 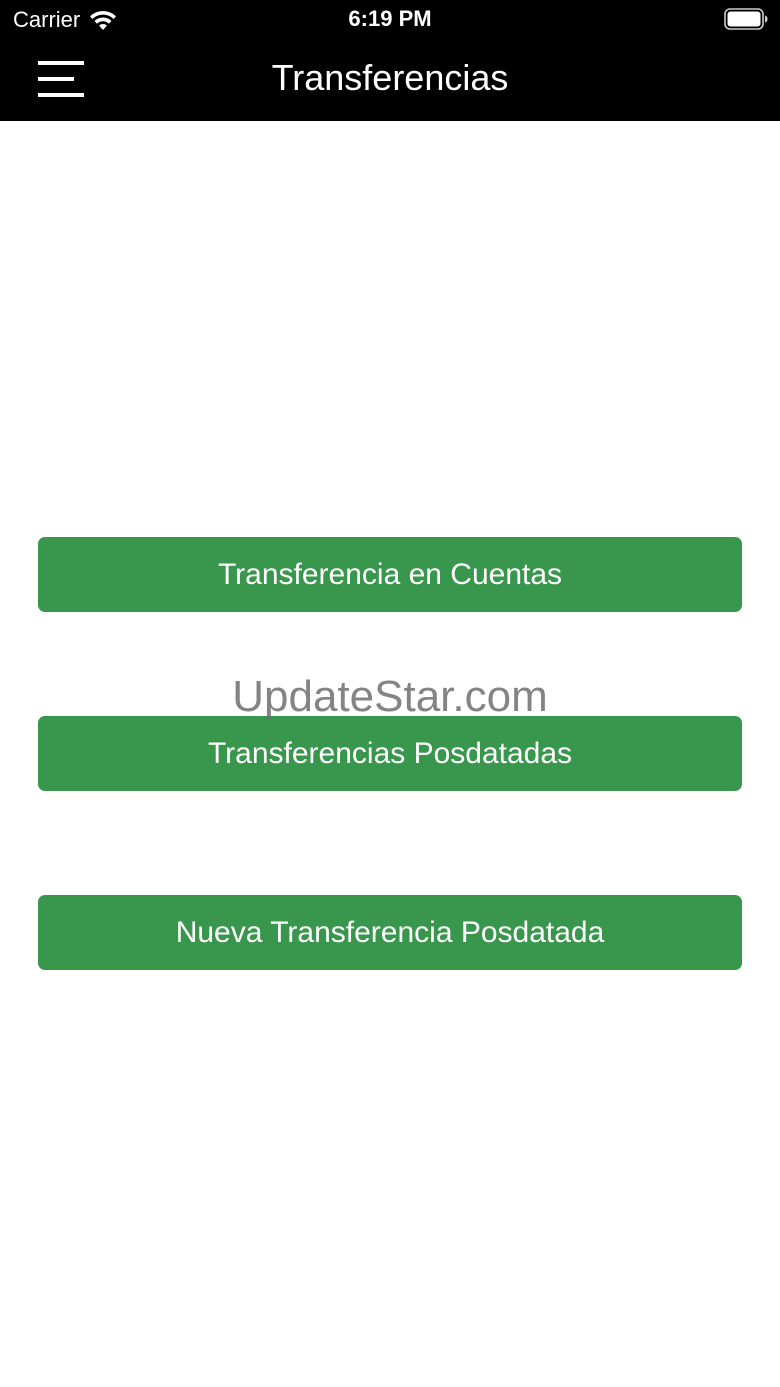 I want to click on battery-icon, so click(x=746, y=19).